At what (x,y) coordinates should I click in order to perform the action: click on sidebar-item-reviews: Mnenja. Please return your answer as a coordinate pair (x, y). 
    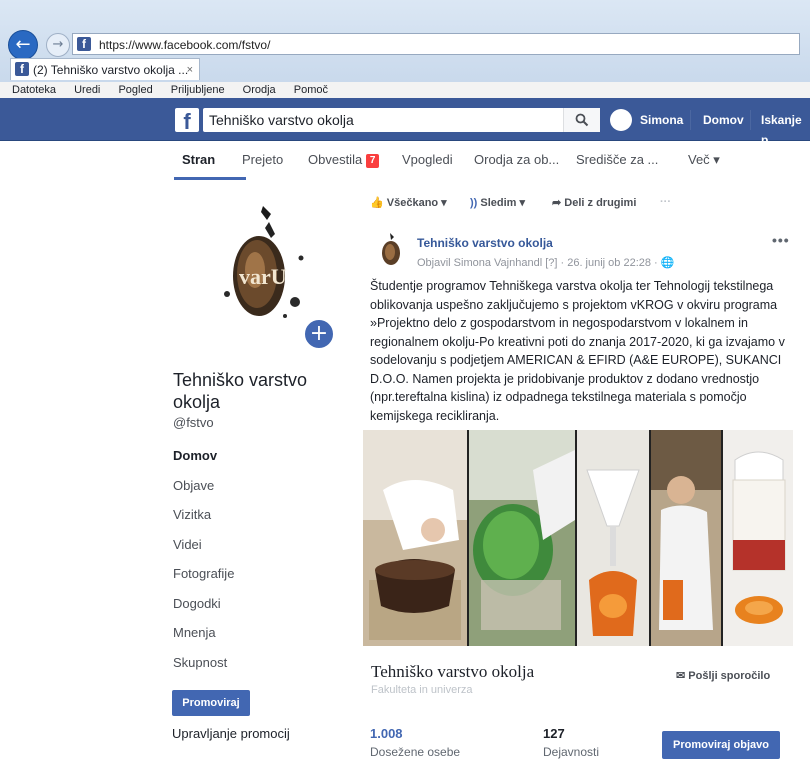
    Looking at the image, I should click on (203, 640).